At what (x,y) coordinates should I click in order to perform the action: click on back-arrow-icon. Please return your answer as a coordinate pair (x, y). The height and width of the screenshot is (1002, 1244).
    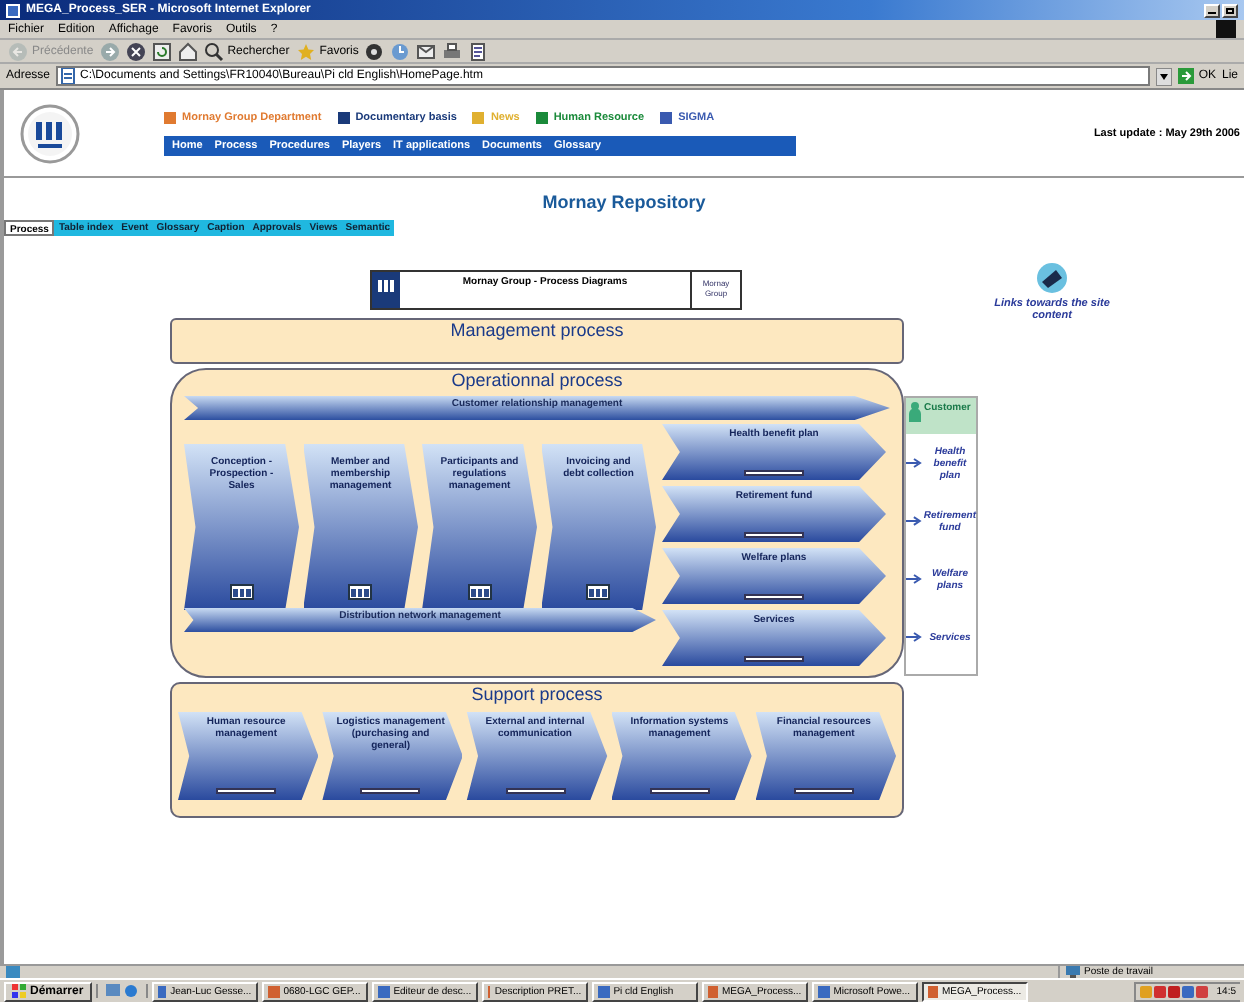
    Looking at the image, I should click on (18, 51).